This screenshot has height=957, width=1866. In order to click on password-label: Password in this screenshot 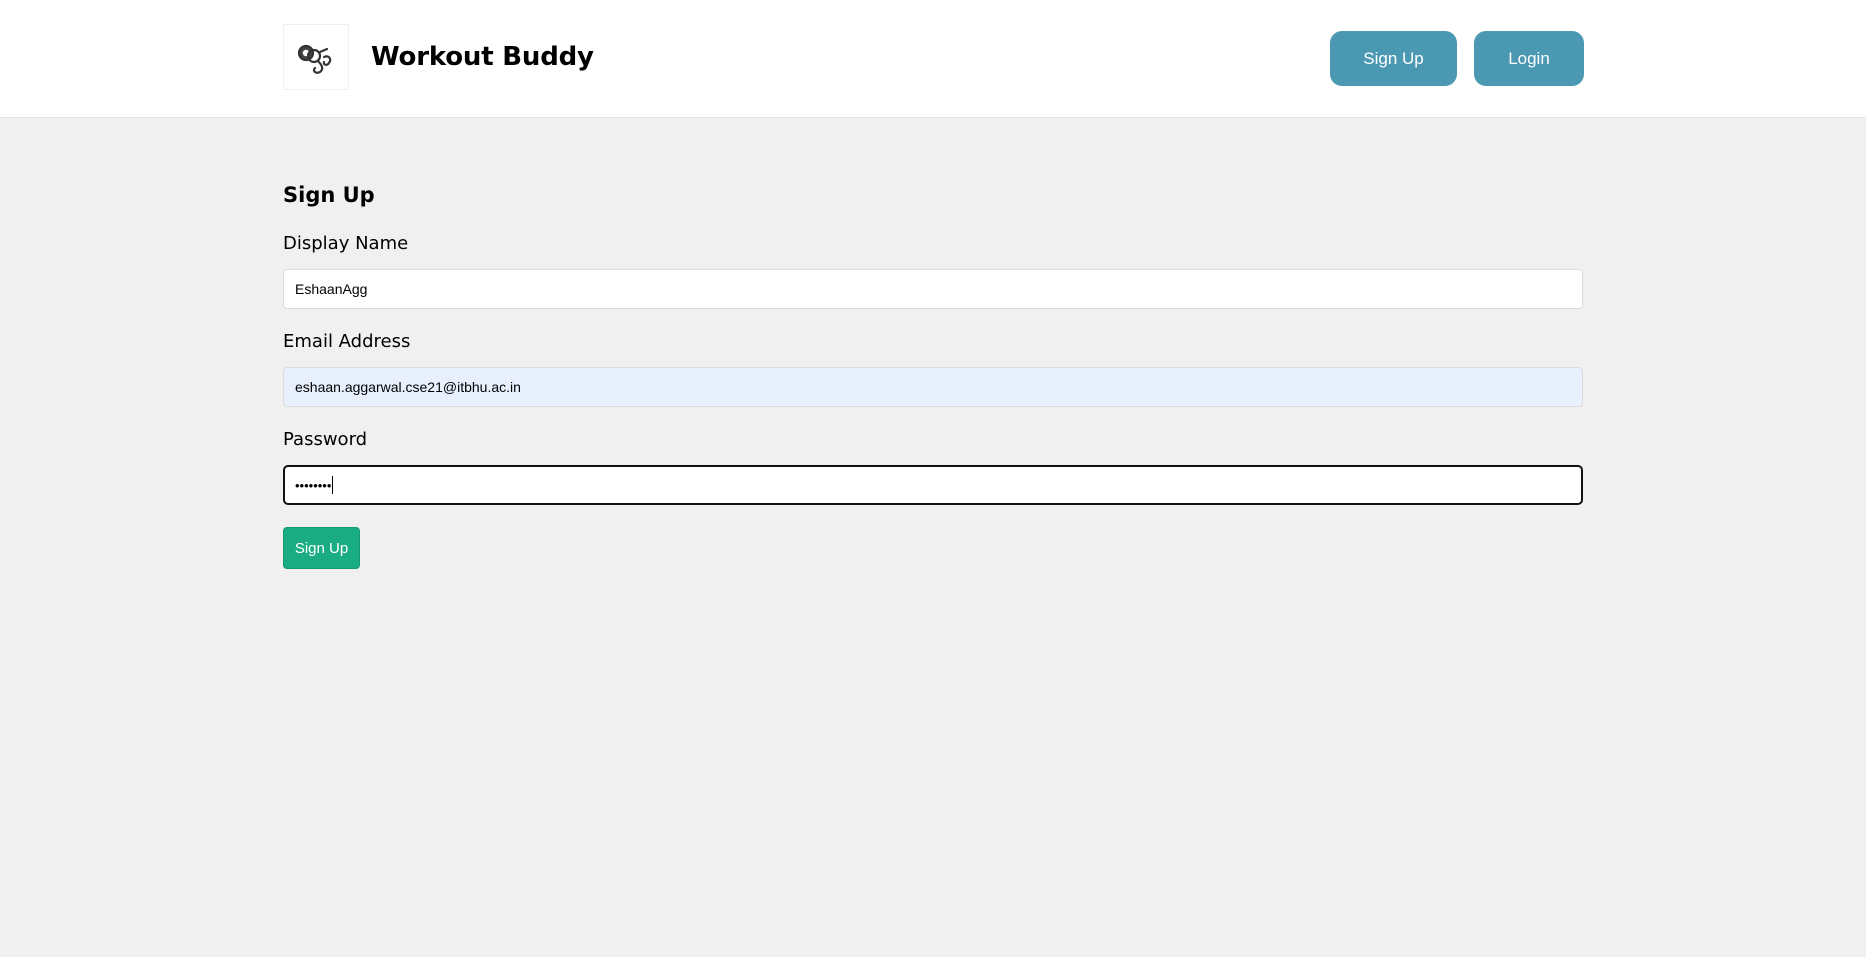, I will do `click(325, 439)`.